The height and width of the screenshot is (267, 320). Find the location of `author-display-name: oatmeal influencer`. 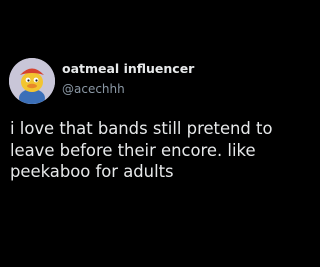

author-display-name: oatmeal influencer is located at coordinates (128, 69).